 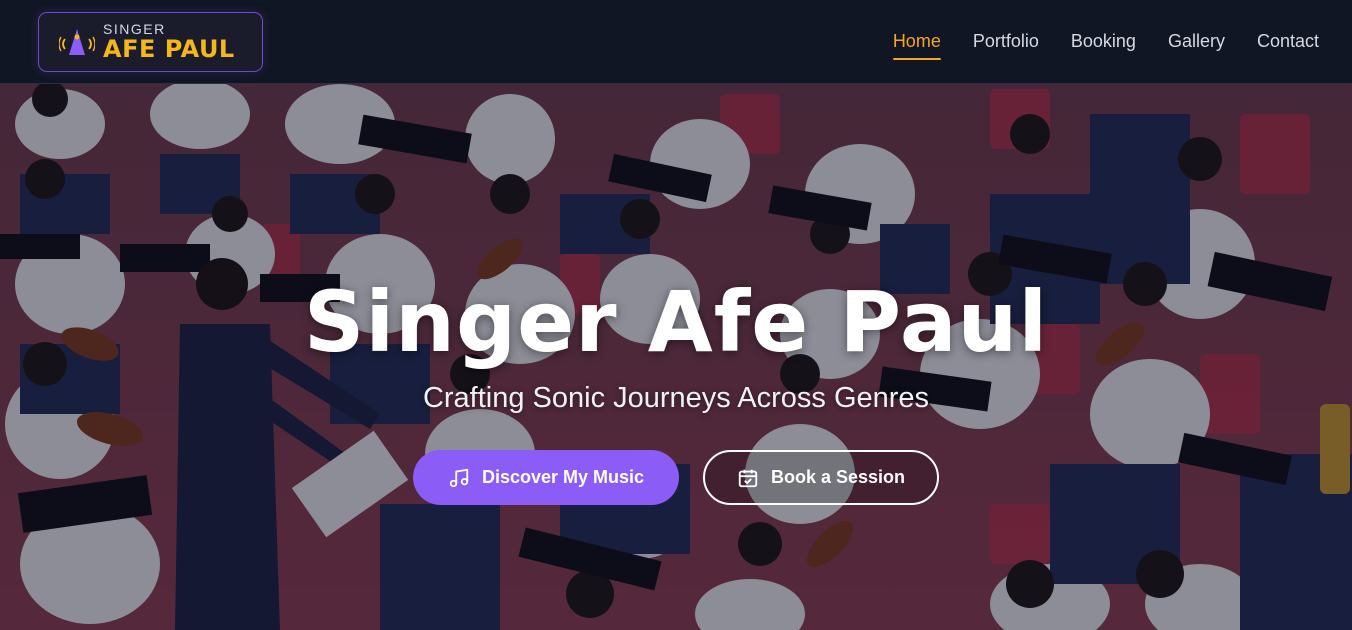 I want to click on discover-music-button: Discover My Music, so click(x=546, y=477).